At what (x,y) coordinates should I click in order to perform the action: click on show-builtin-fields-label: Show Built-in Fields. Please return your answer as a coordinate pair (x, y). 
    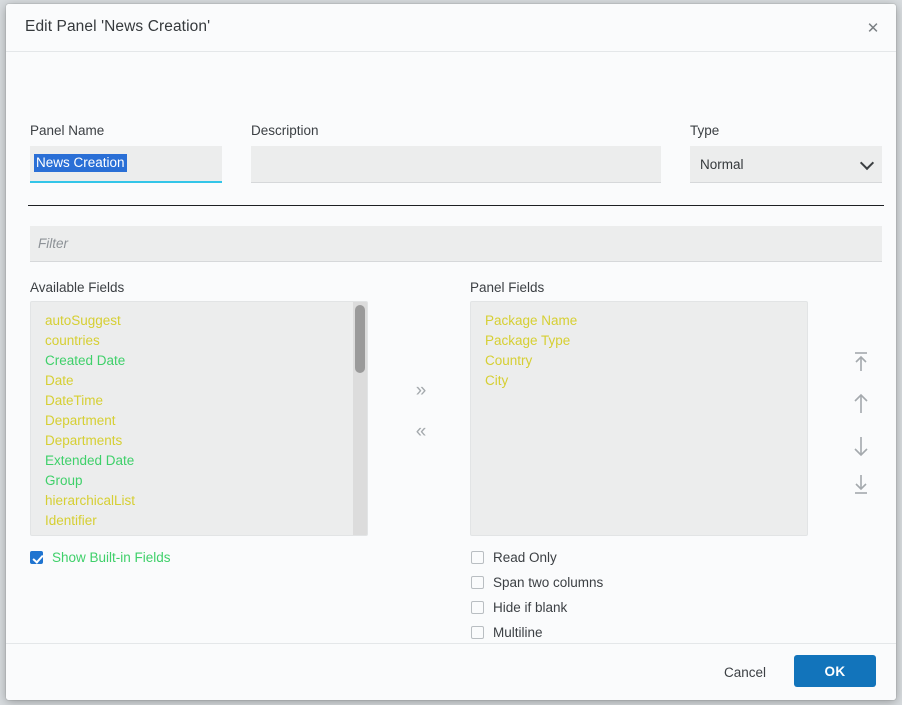
    Looking at the image, I should click on (111, 557).